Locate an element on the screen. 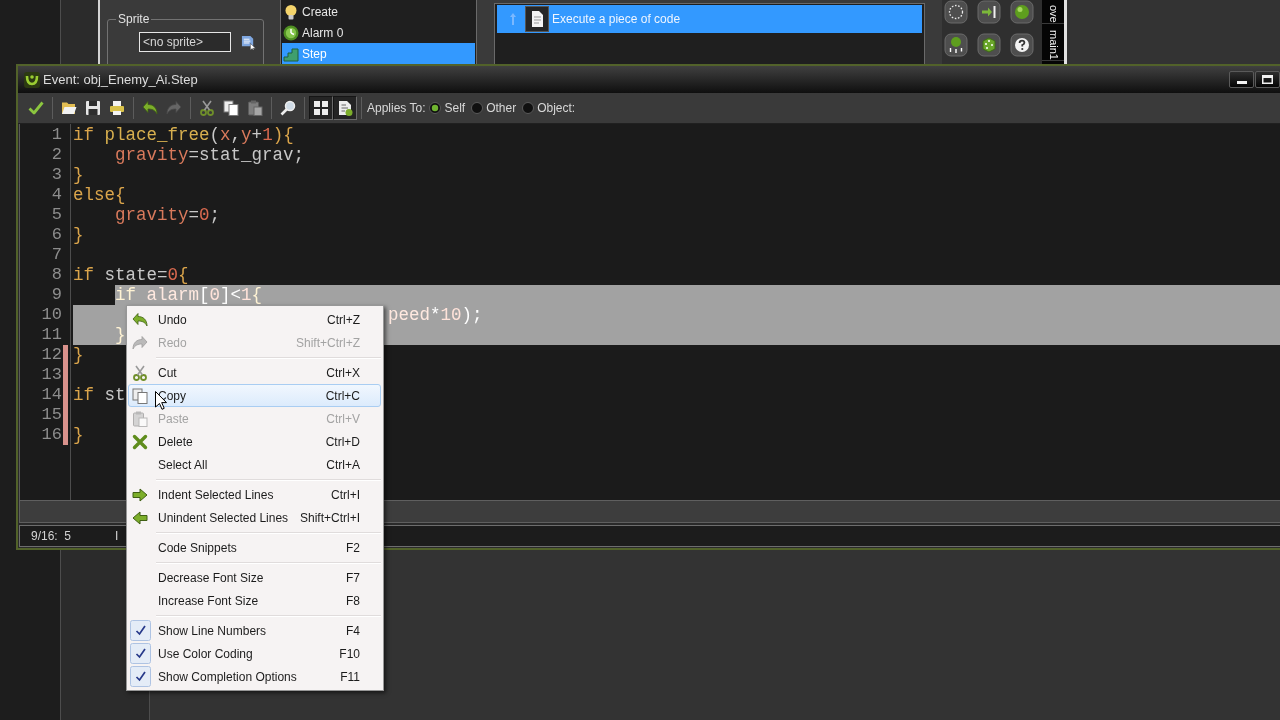 The width and height of the screenshot is (1280, 720). line-number: 14 is located at coordinates (51, 395).